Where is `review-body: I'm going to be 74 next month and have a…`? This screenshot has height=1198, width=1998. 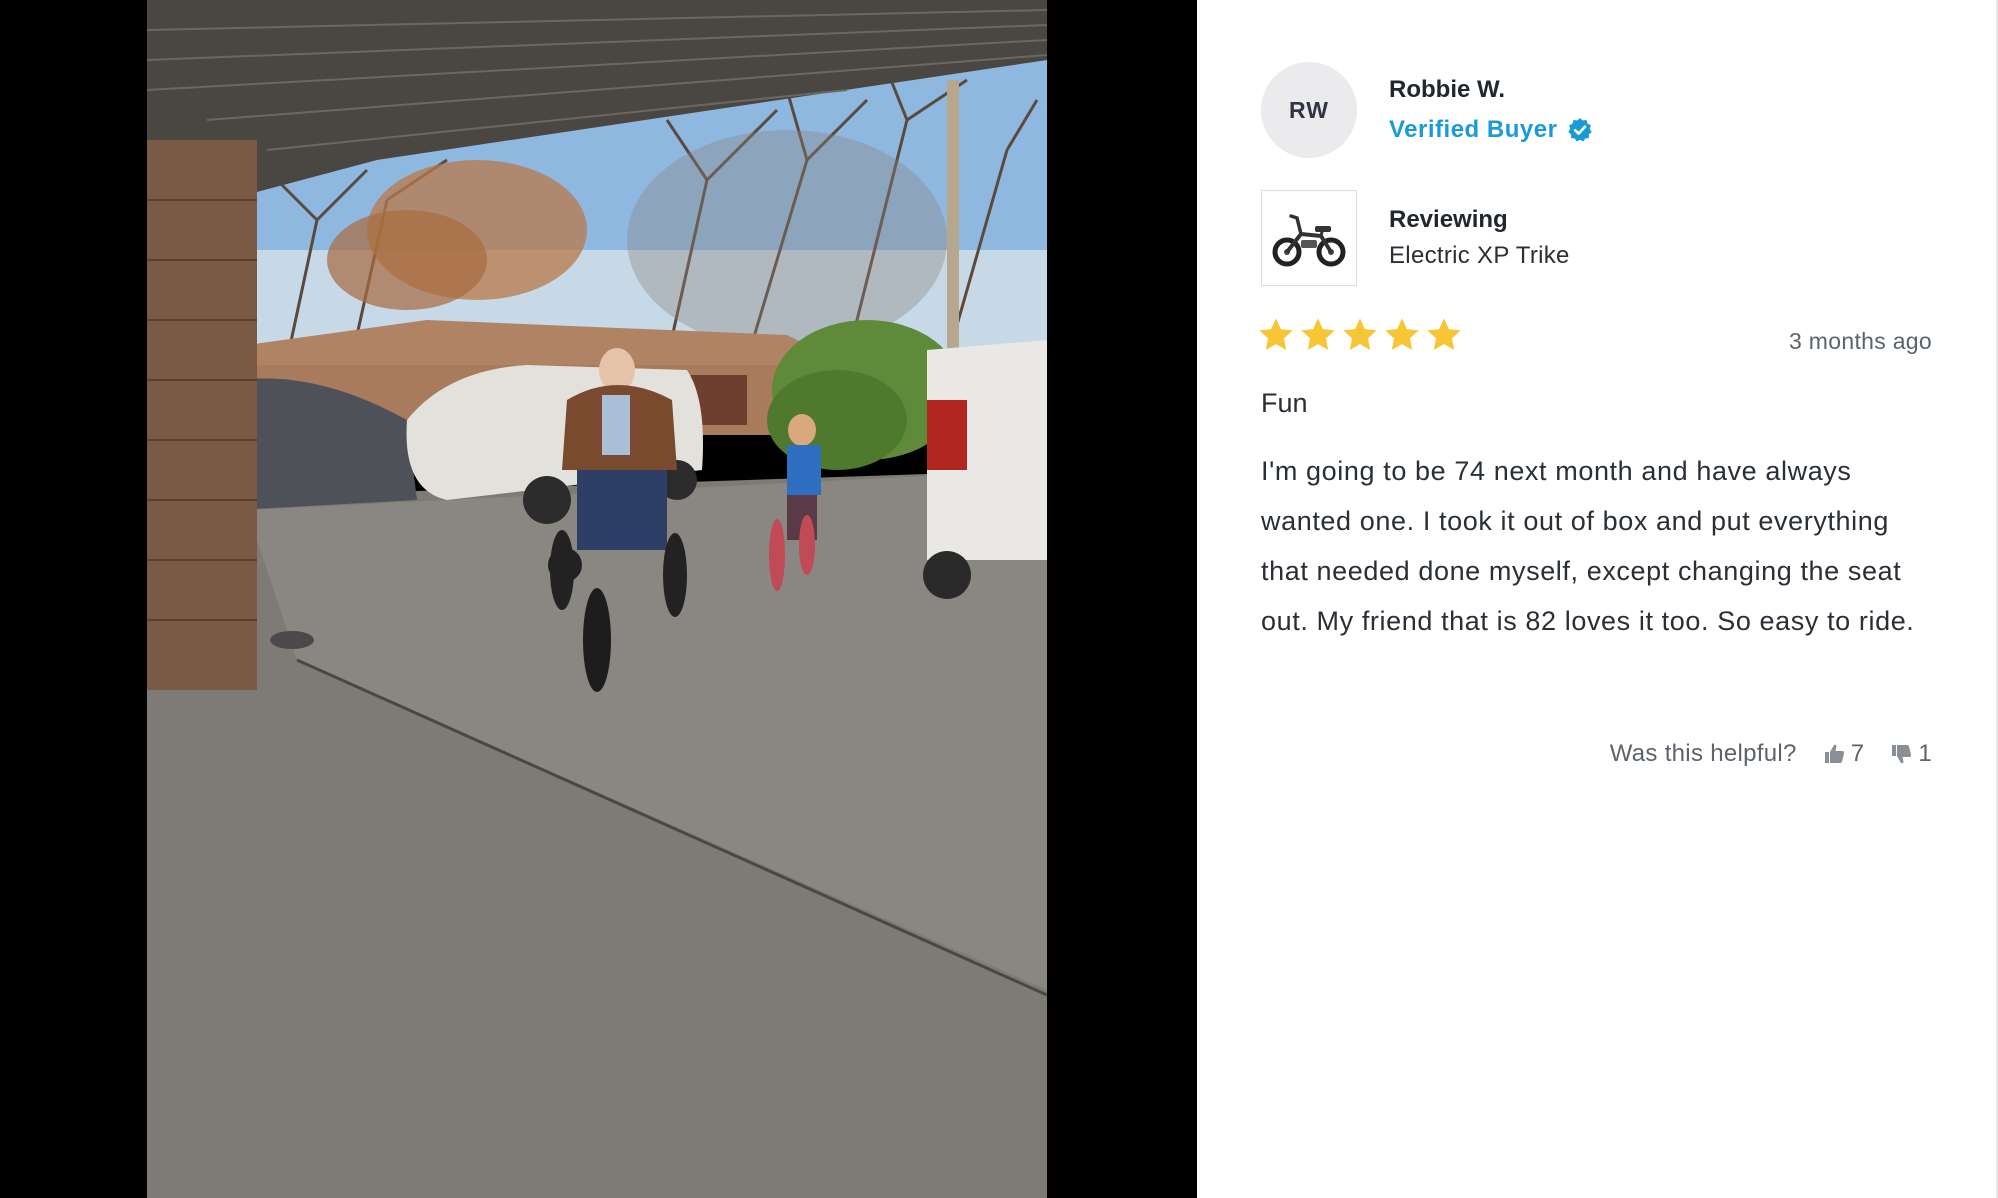 review-body: I'm going to be 74 next month and have a… is located at coordinates (1588, 546).